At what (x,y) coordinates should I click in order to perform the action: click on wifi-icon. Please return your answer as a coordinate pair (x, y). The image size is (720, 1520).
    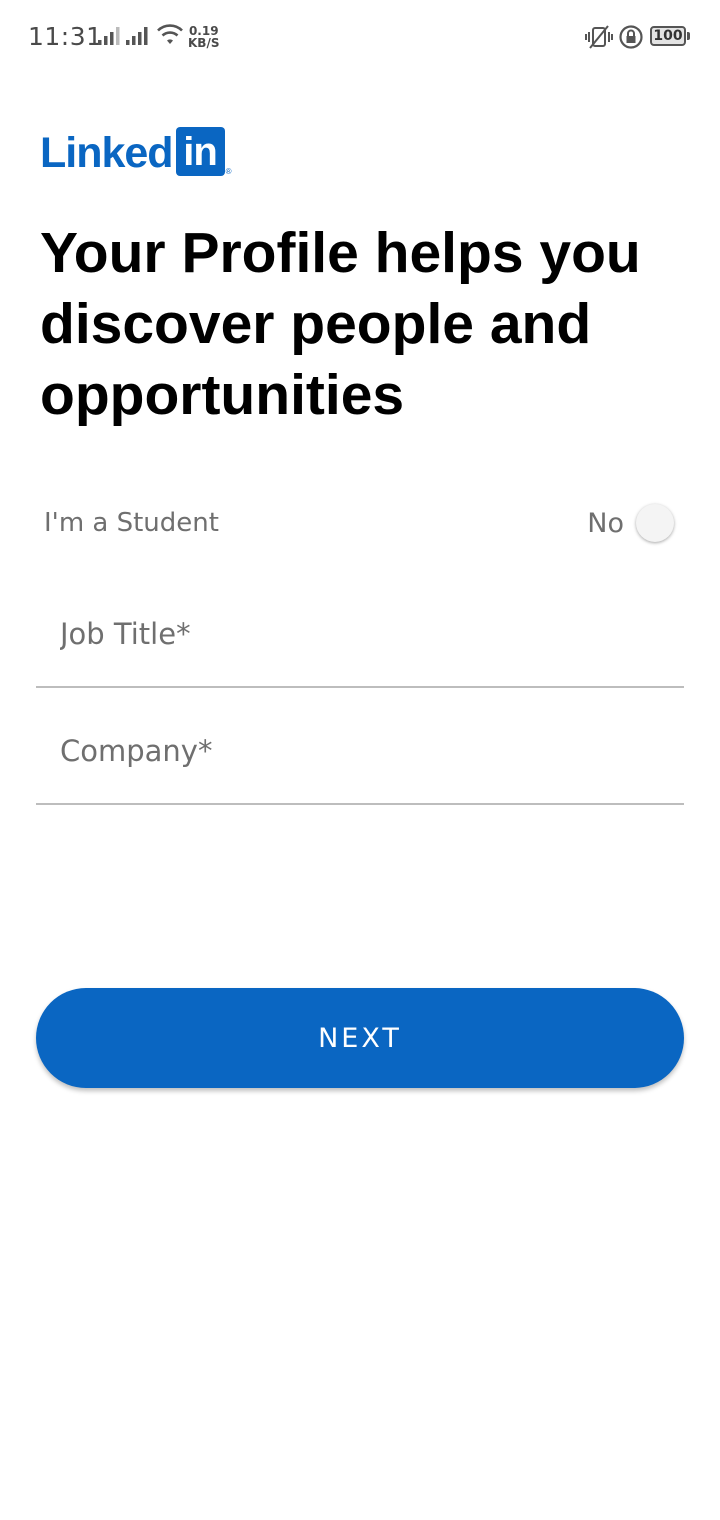
    Looking at the image, I should click on (170, 34).